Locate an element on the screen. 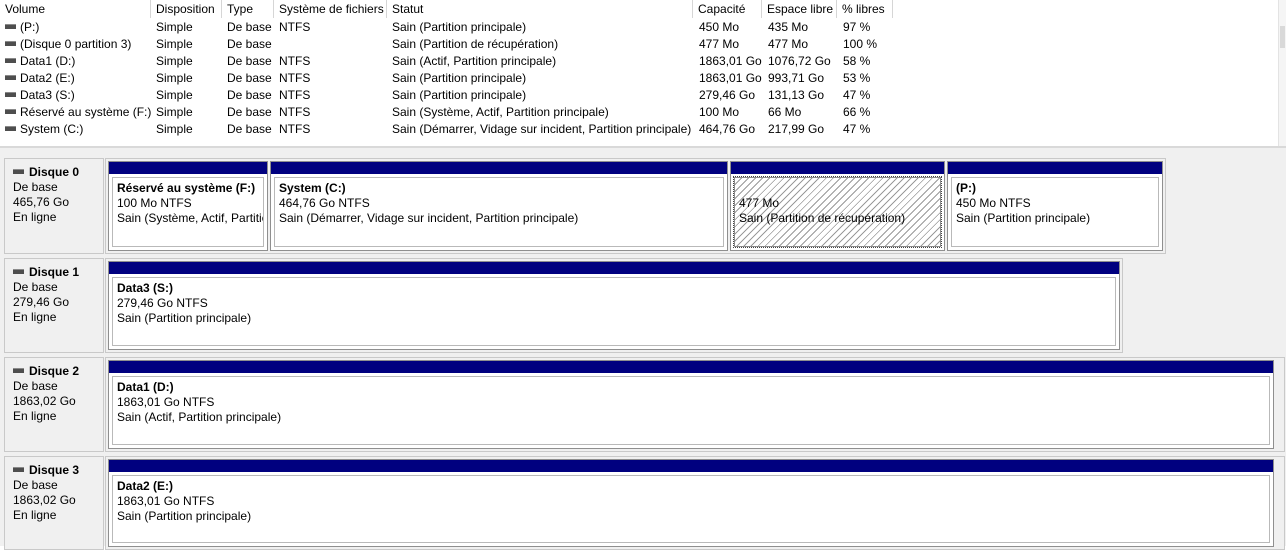  column-header-percent-free: % libres is located at coordinates (865, 9).